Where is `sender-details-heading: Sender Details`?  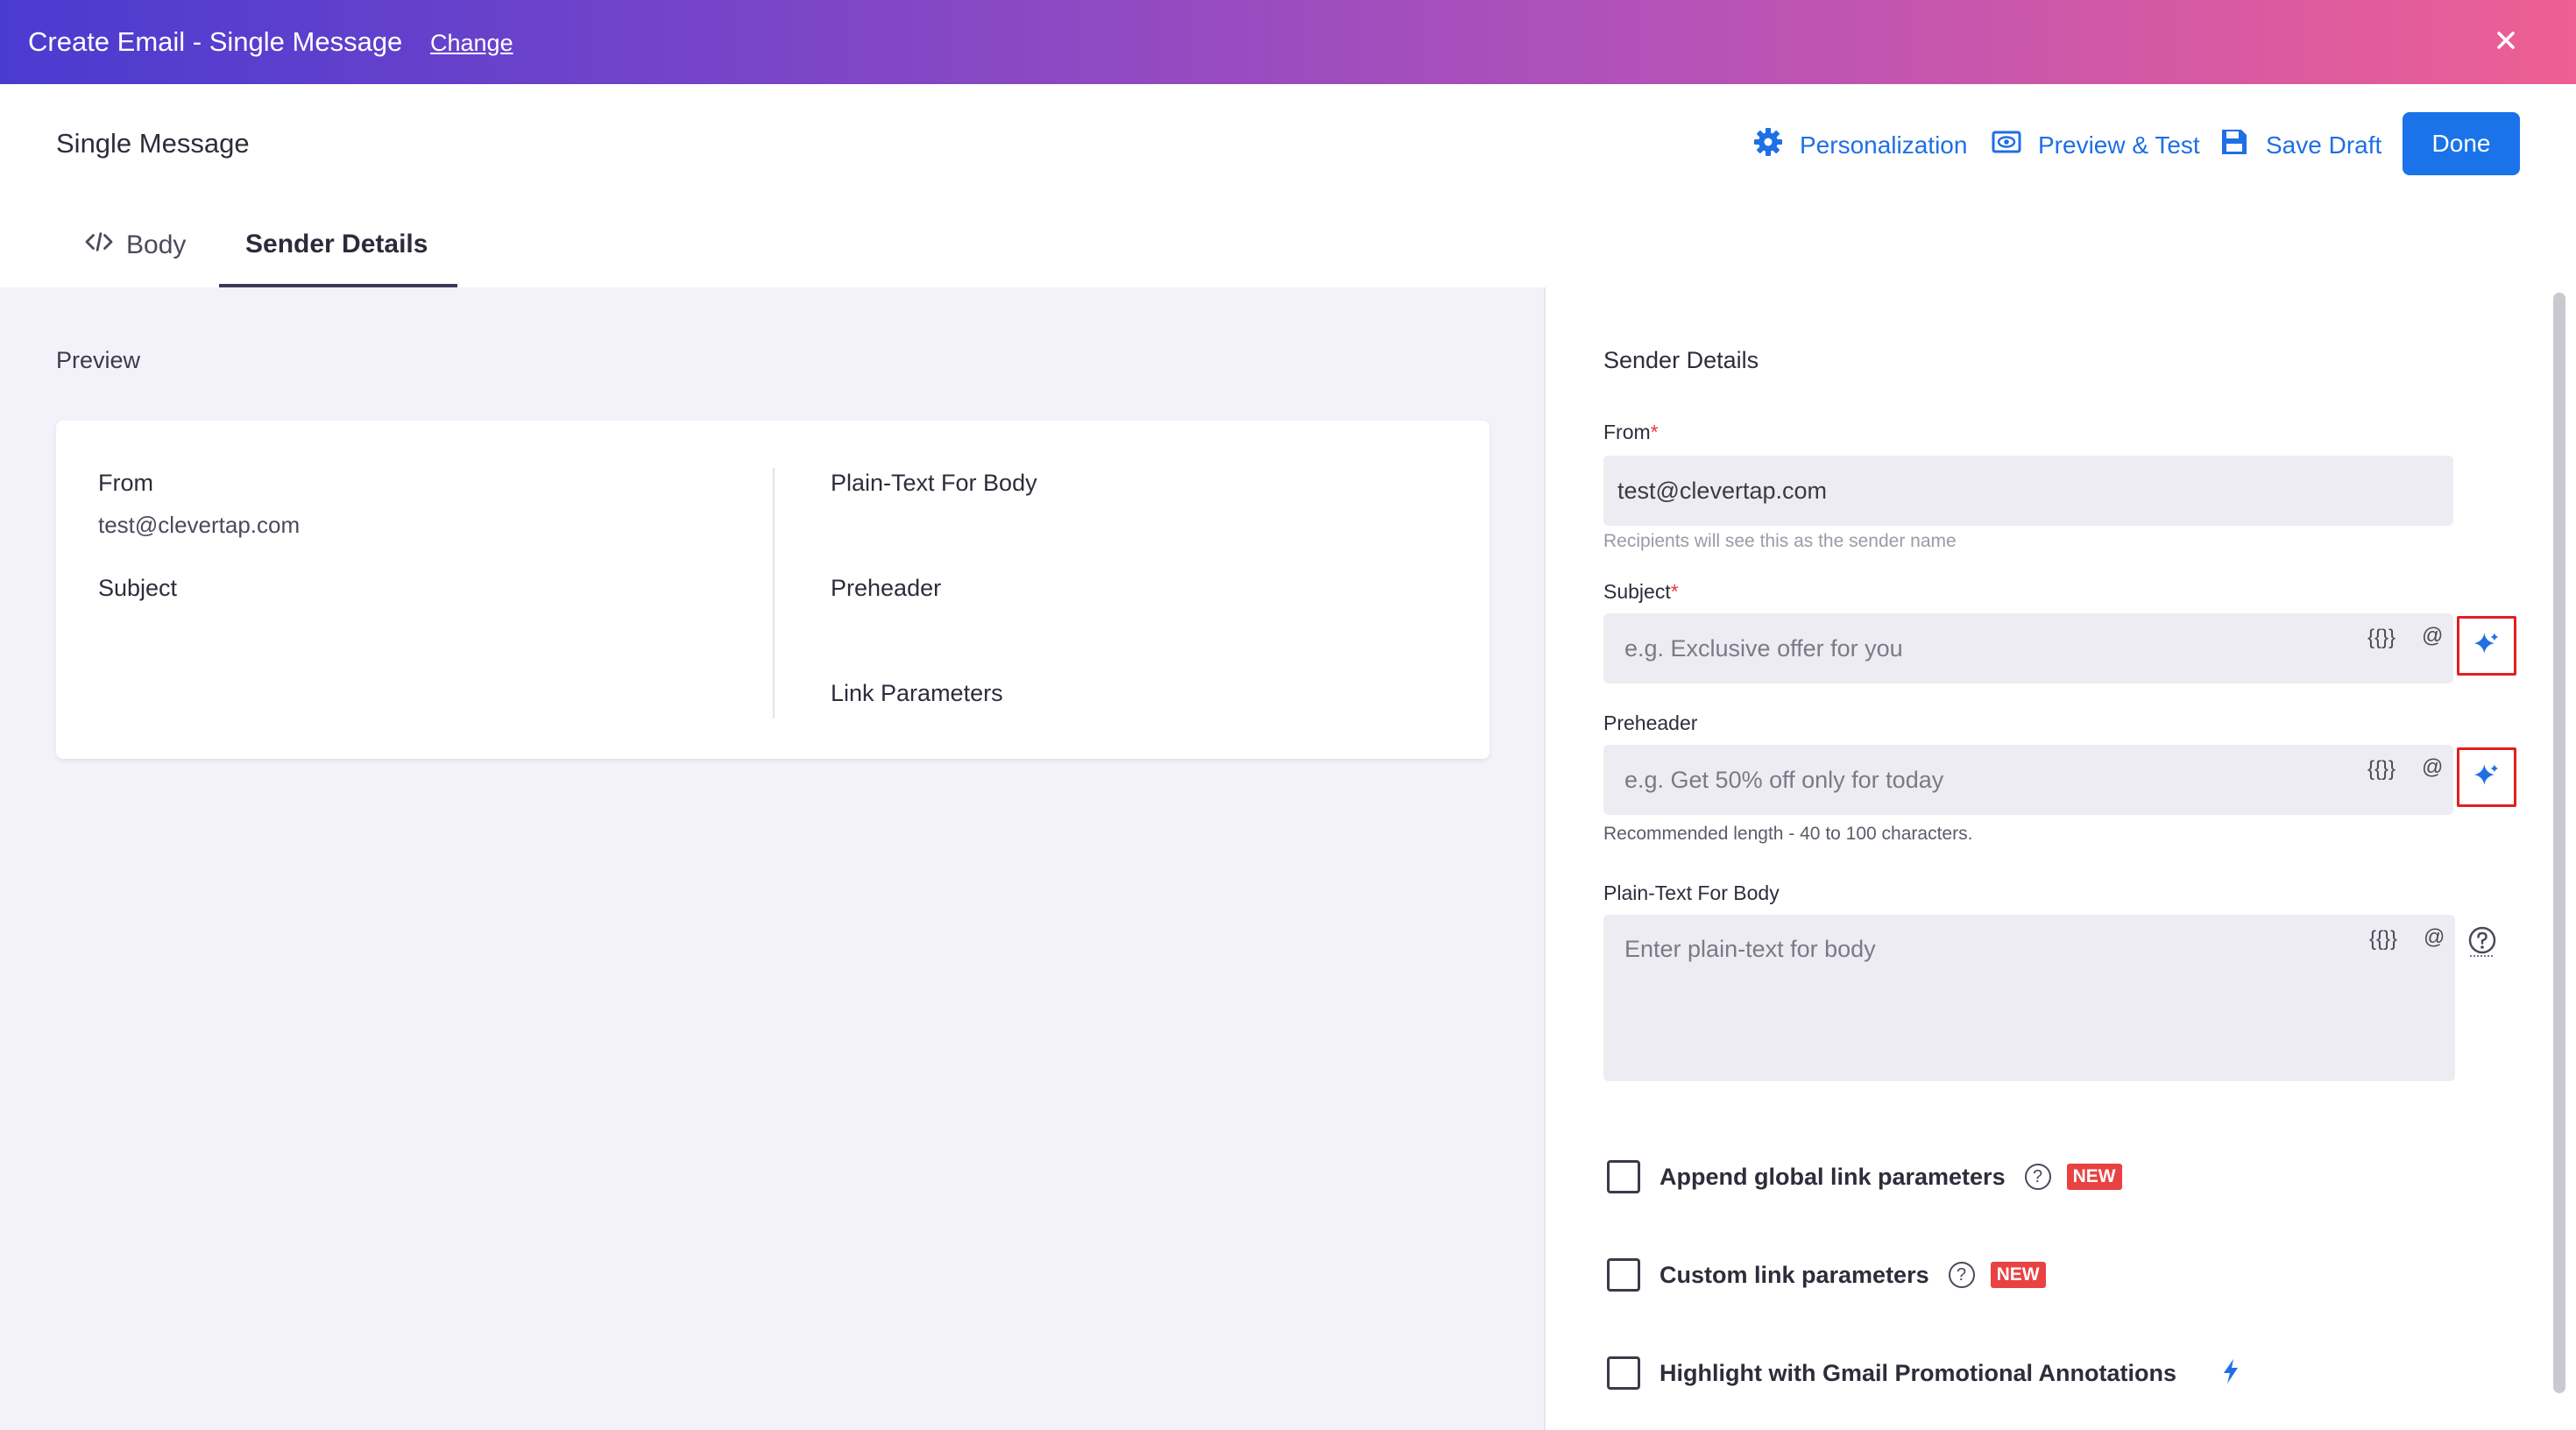 sender-details-heading: Sender Details is located at coordinates (1681, 360).